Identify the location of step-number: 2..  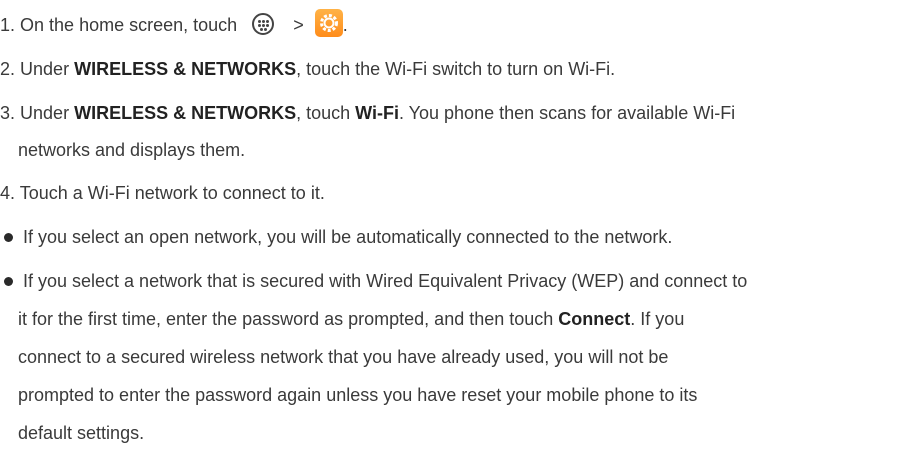
(8, 69).